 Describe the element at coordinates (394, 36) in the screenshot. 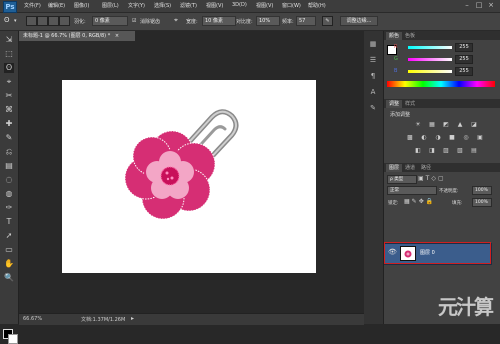

I see `tab-color: 颜色` at that location.